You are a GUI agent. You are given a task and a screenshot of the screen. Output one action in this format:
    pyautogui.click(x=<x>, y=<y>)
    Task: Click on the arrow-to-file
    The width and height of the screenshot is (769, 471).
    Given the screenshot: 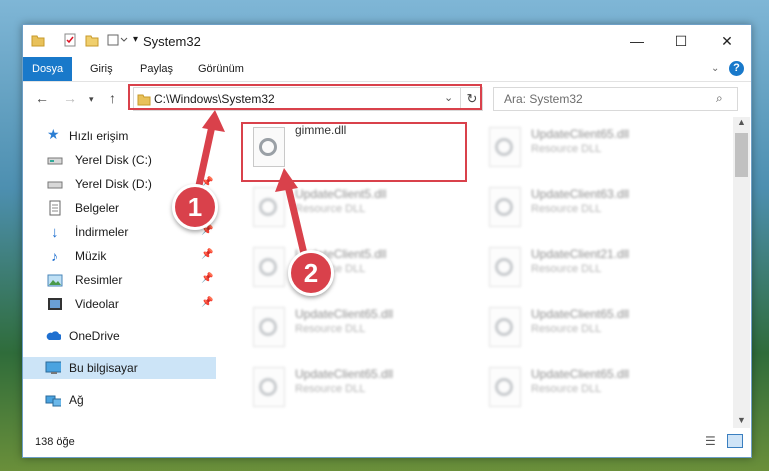 What is the action you would take?
    pyautogui.click(x=296, y=222)
    